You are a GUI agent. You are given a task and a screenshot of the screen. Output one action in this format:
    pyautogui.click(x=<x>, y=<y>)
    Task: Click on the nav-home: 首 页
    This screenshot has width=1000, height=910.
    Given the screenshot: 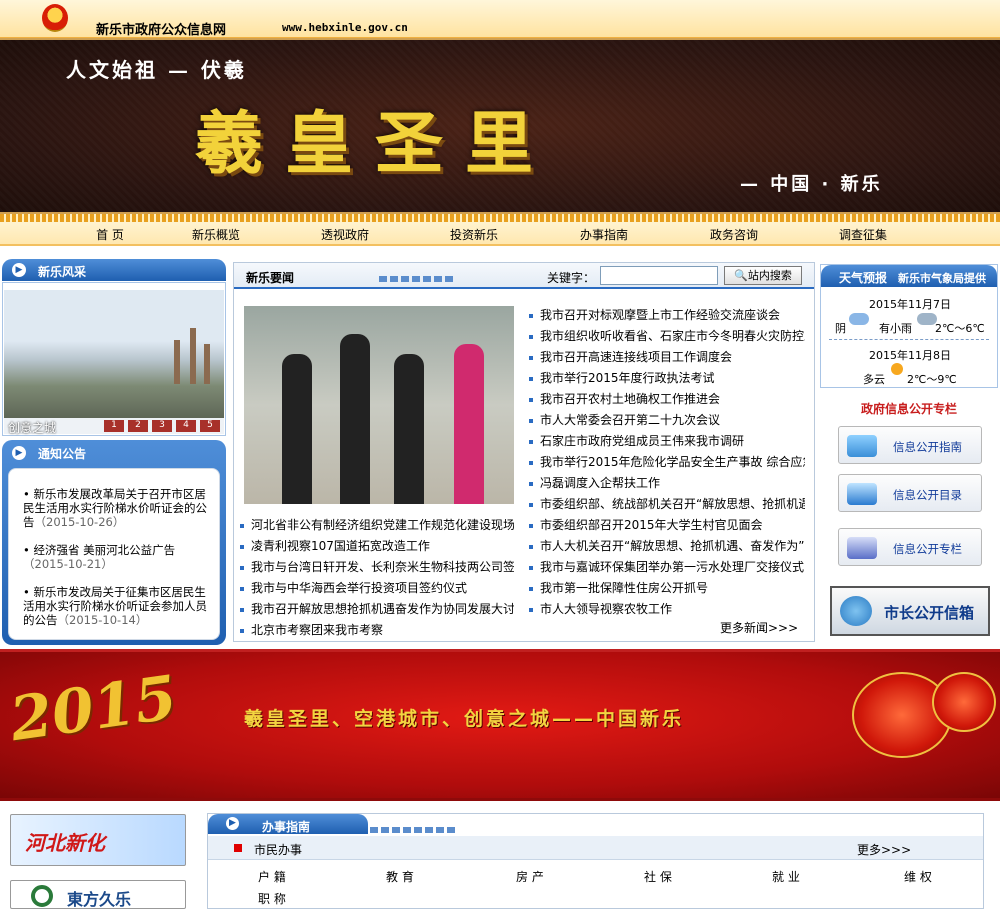 What is the action you would take?
    pyautogui.click(x=110, y=234)
    